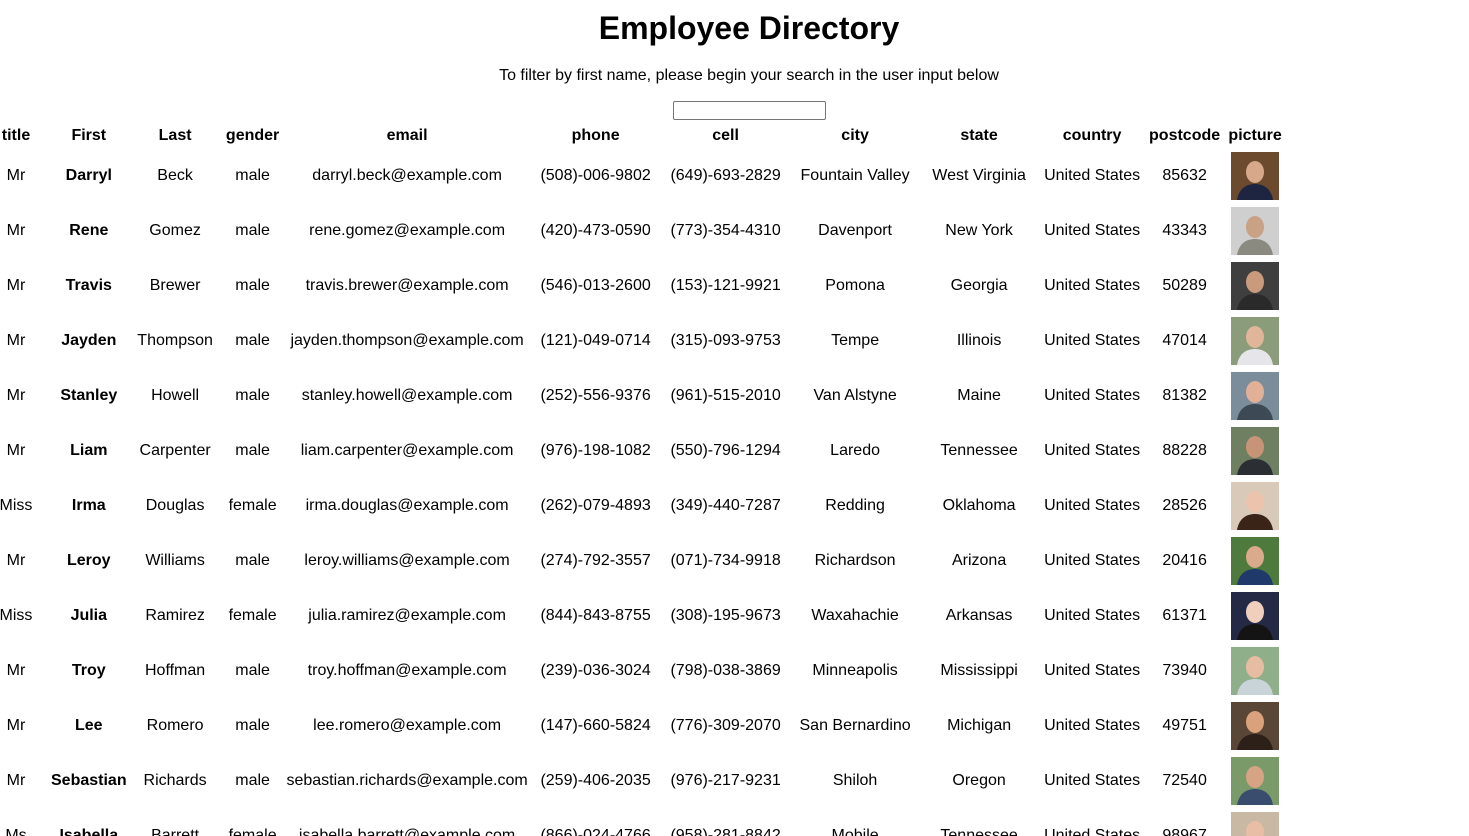  What do you see at coordinates (407, 450) in the screenshot?
I see `cell-email: liam.carpenter@example.com` at bounding box center [407, 450].